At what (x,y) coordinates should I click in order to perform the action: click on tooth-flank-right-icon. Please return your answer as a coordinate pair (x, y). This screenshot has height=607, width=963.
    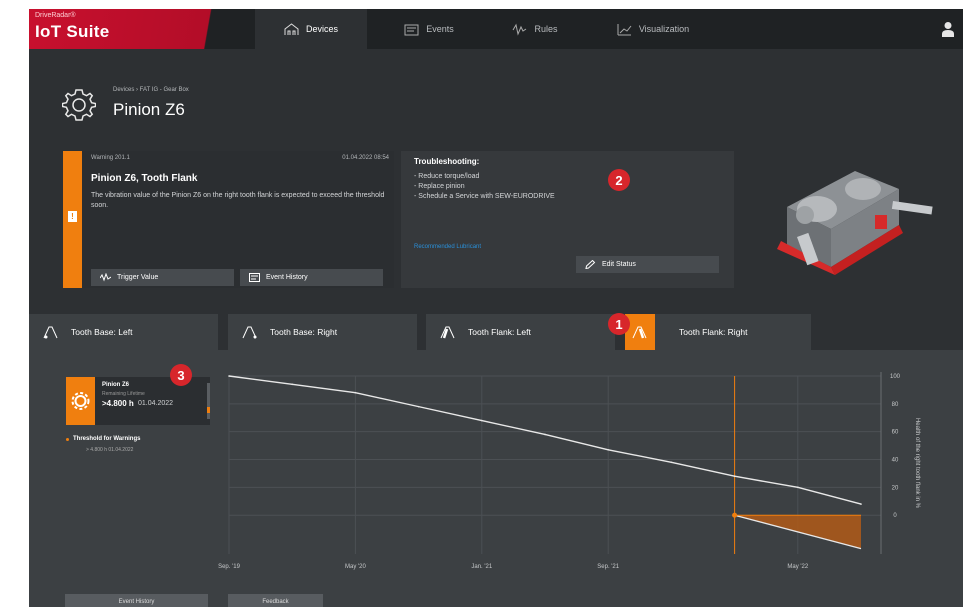
    Looking at the image, I should click on (639, 332).